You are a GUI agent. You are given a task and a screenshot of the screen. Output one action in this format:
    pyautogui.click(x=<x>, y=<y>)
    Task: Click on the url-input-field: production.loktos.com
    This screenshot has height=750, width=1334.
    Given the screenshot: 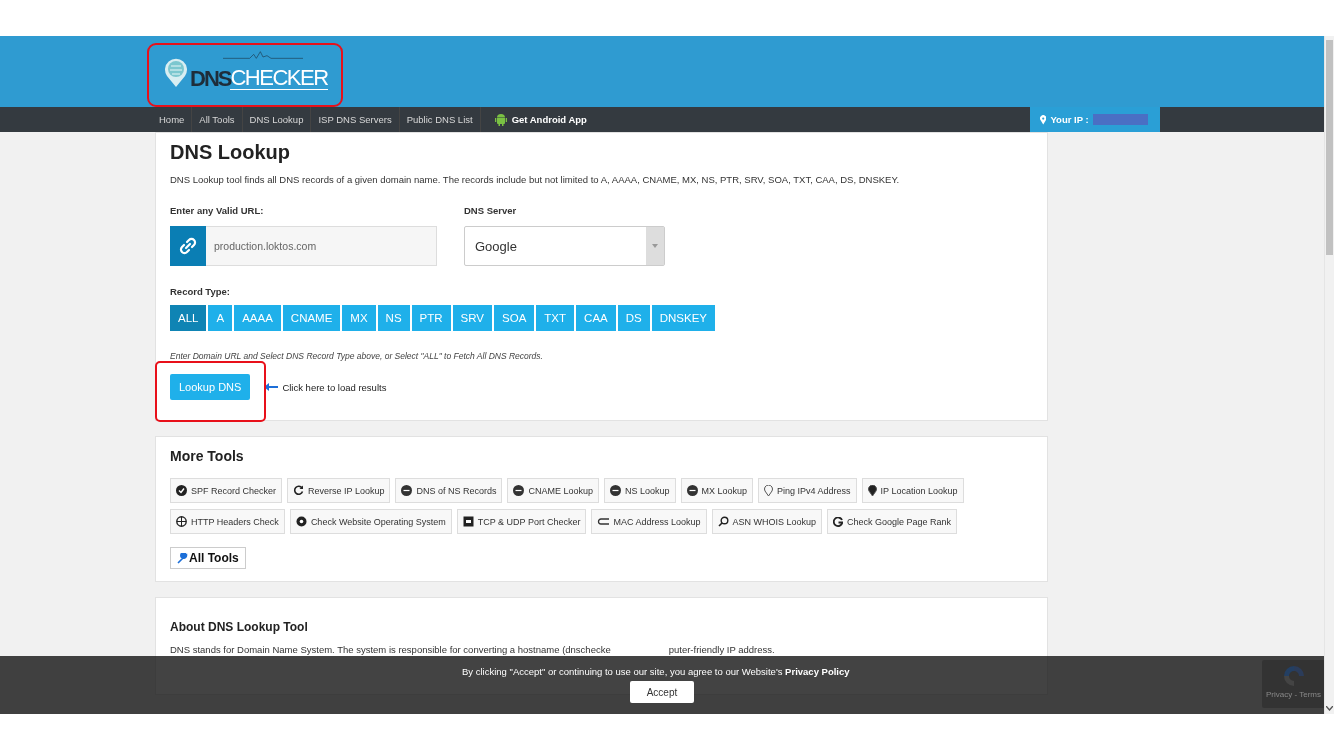 What is the action you would take?
    pyautogui.click(x=321, y=246)
    